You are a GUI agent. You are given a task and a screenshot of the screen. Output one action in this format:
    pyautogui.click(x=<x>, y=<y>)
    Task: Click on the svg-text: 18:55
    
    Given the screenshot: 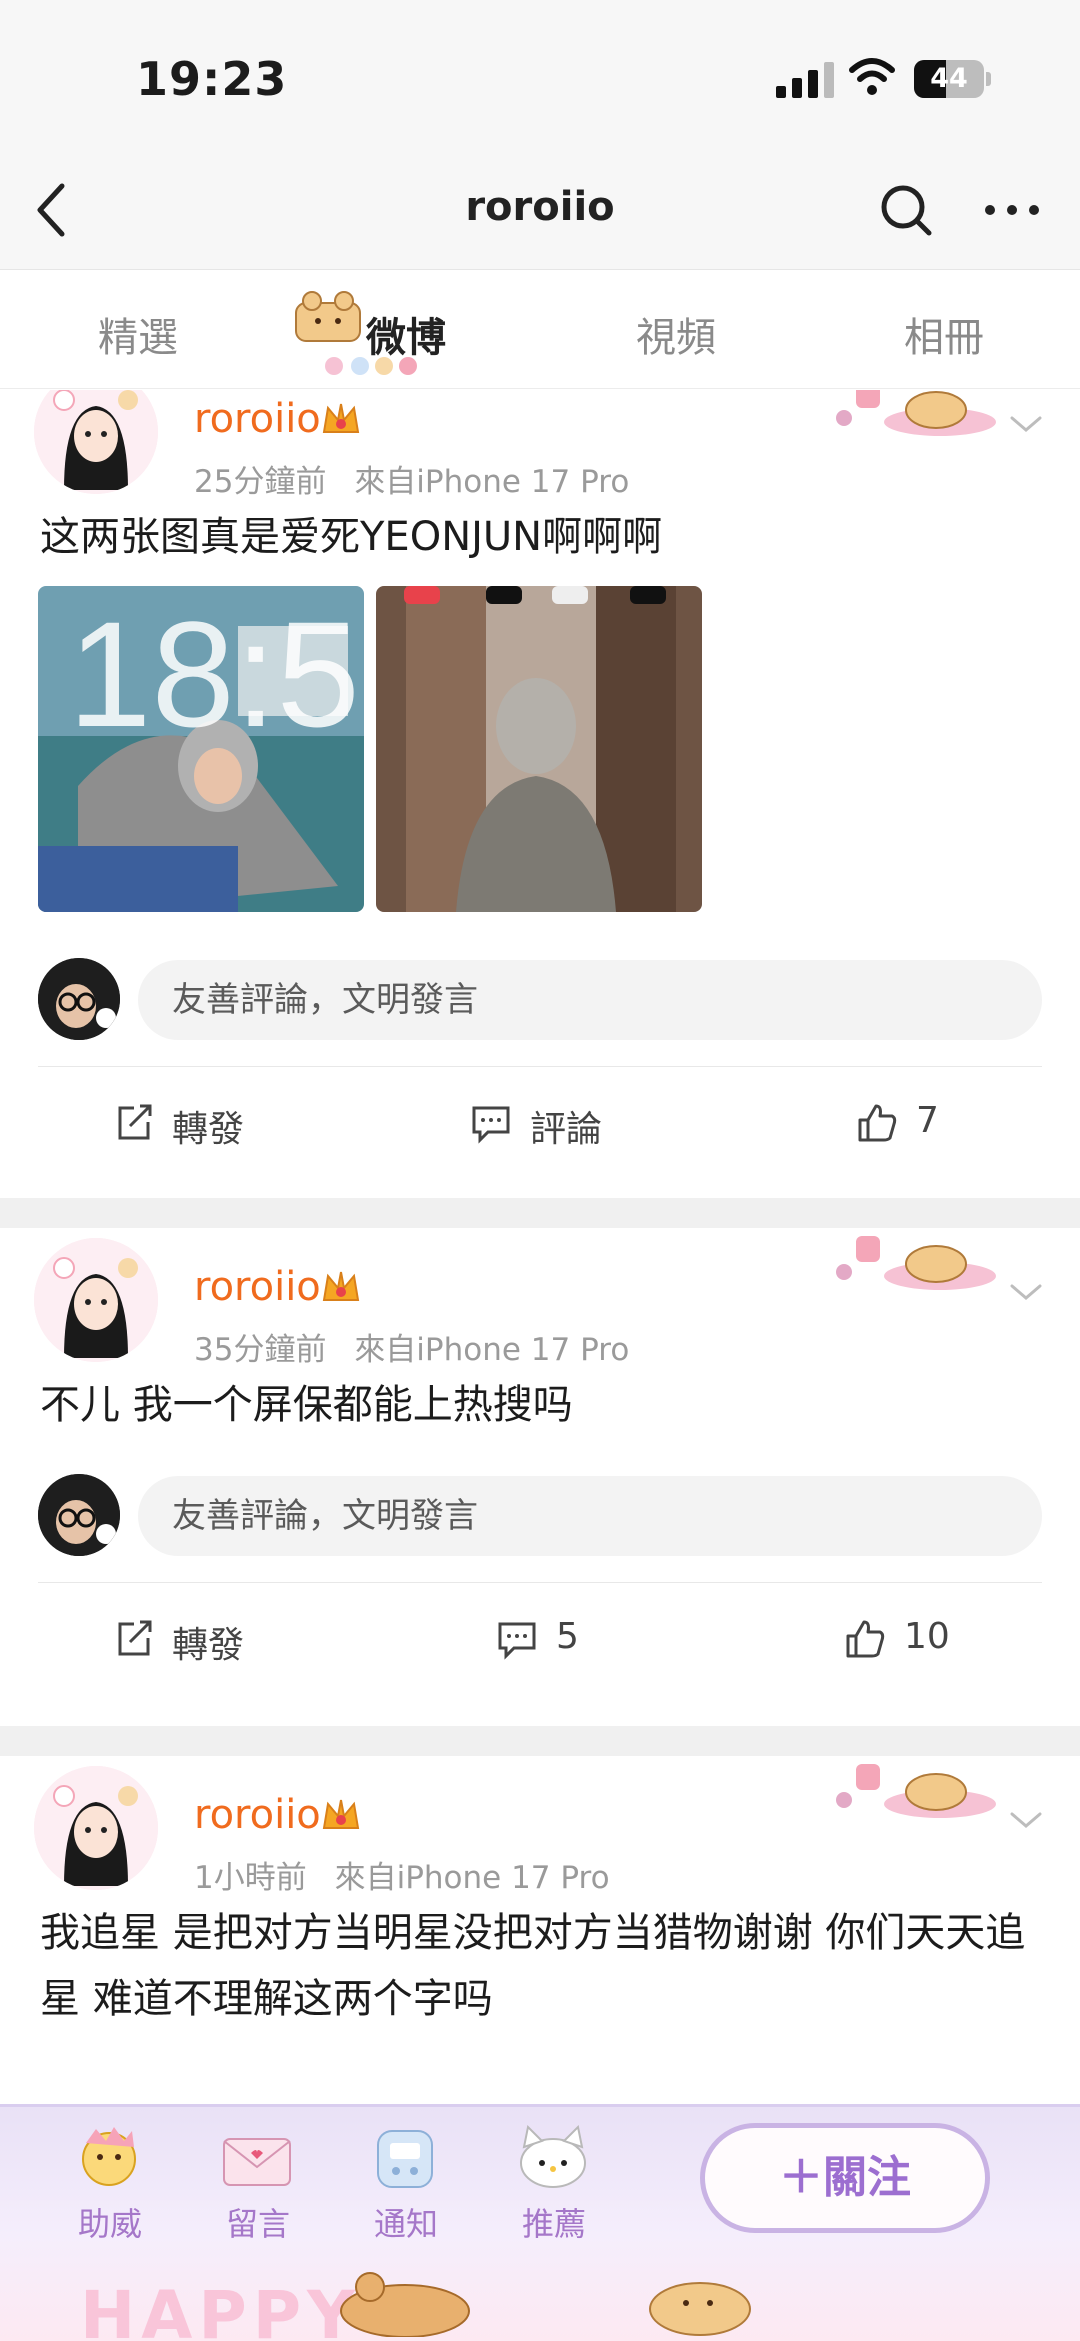 What is the action you would take?
    pyautogui.click(x=216, y=674)
    